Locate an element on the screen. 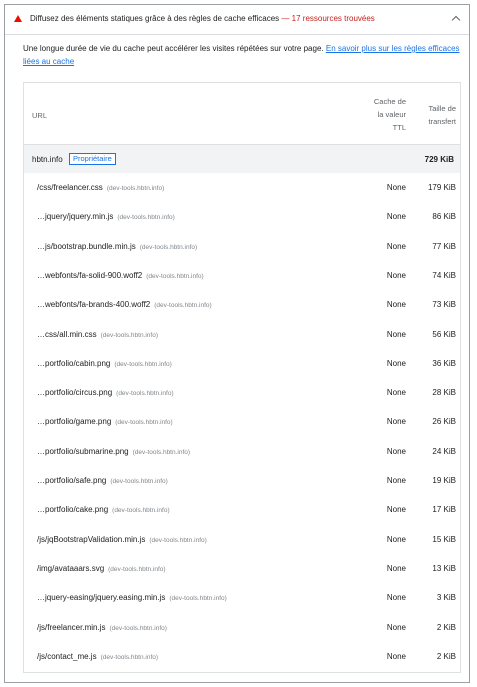  column-header-url: URL is located at coordinates (40, 115).